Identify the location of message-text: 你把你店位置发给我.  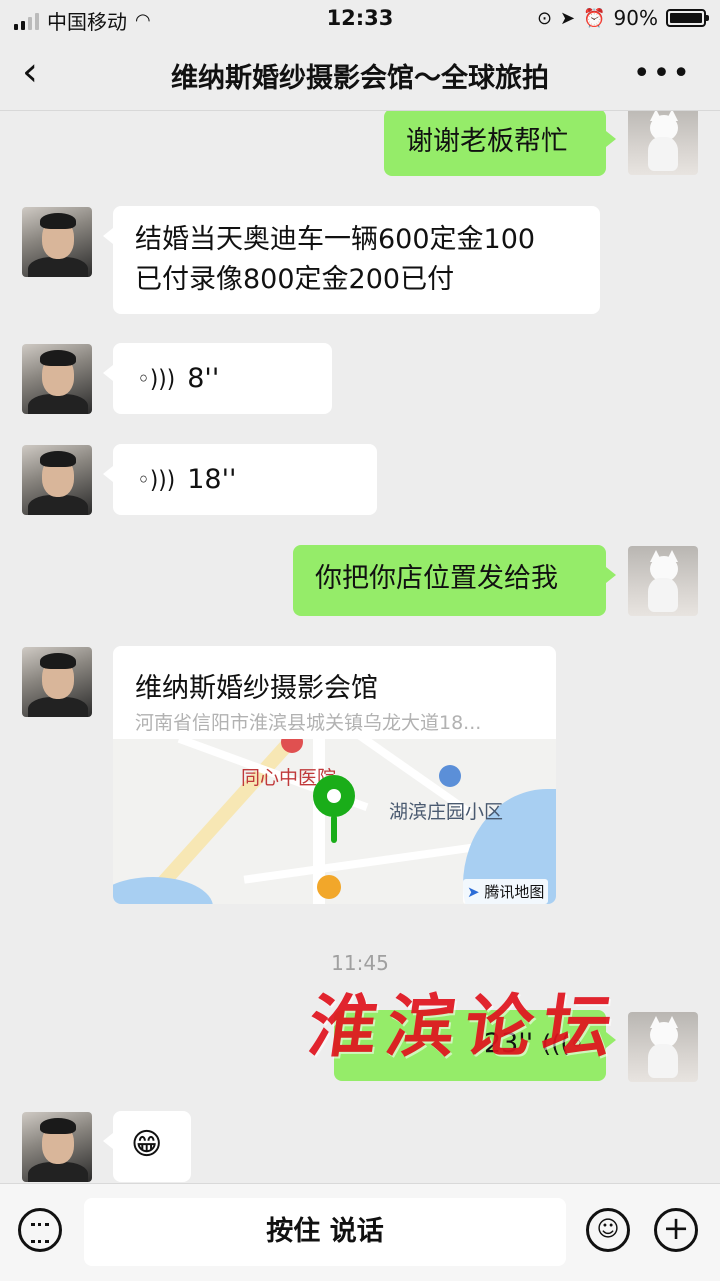
(436, 578).